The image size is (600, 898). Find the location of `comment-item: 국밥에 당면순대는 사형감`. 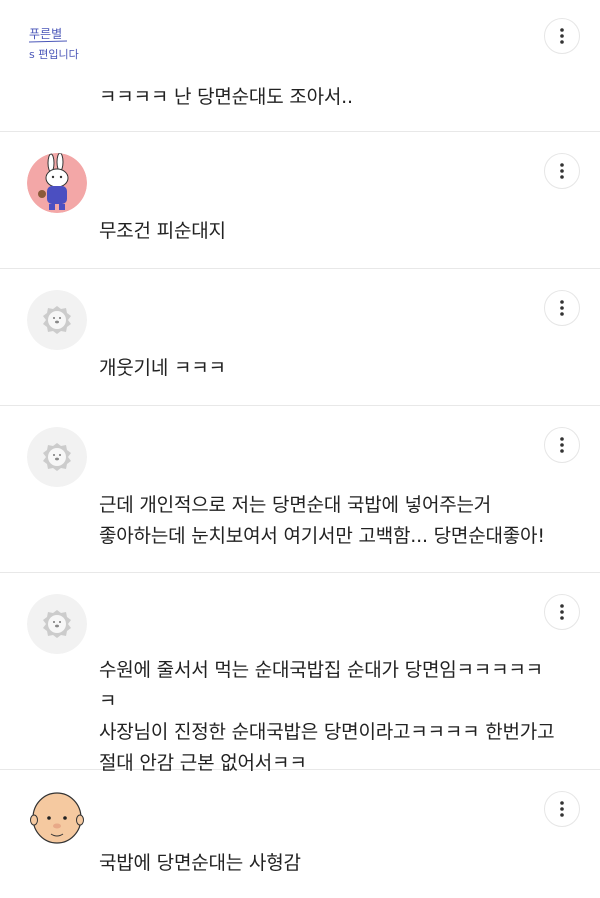

comment-item: 국밥에 당면순대는 사형감 is located at coordinates (300, 834).